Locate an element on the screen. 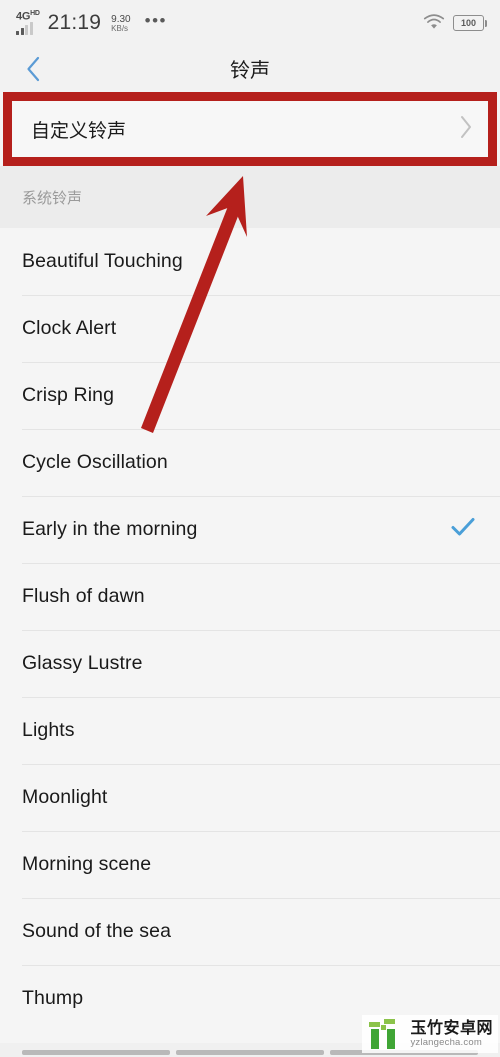  ringtone-row: Flush of dawn is located at coordinates (250, 596).